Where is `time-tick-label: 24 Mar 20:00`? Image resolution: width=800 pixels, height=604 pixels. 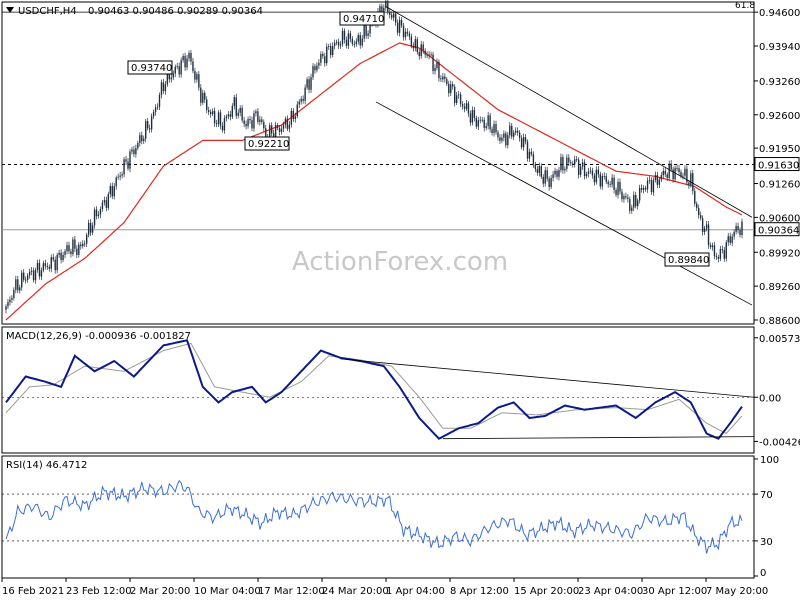 time-tick-label: 24 Mar 20:00 is located at coordinates (355, 591).